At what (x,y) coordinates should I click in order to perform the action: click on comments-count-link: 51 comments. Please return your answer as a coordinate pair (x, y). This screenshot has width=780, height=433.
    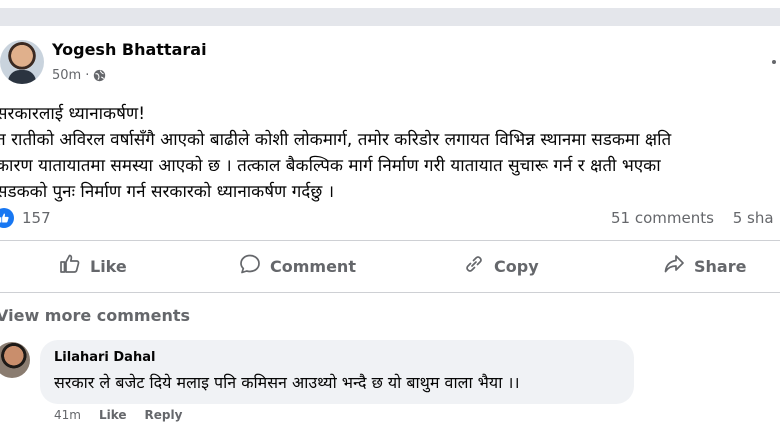
    Looking at the image, I should click on (662, 218).